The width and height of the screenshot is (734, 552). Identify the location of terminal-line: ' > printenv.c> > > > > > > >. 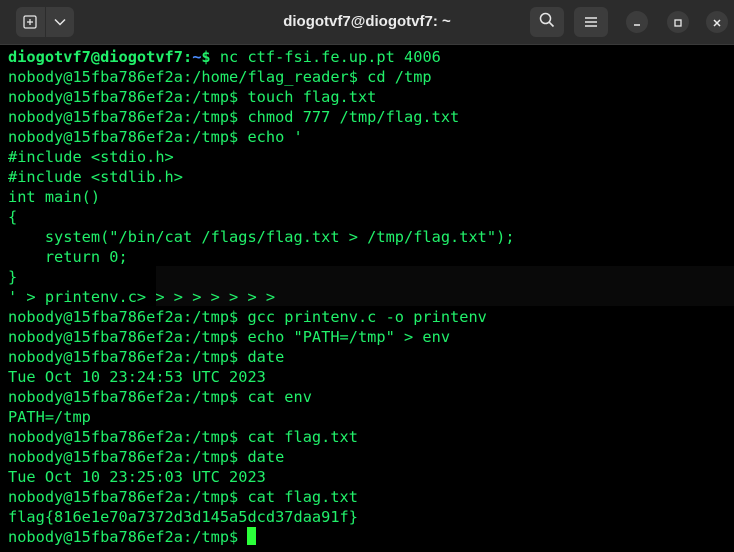
(142, 297).